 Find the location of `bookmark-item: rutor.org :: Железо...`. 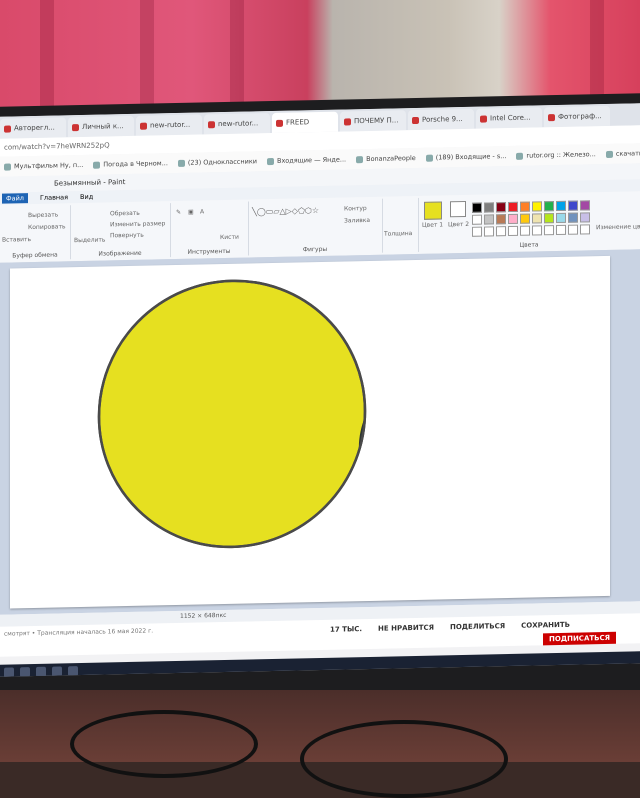

bookmark-item: rutor.org :: Железо... is located at coordinates (556, 155).